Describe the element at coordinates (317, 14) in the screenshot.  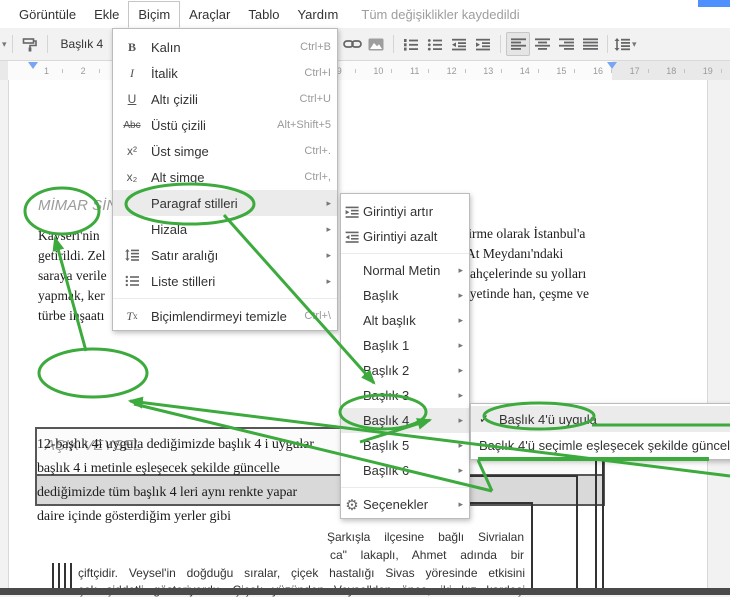
I see `menubar-item-yardim: Yardım` at that location.